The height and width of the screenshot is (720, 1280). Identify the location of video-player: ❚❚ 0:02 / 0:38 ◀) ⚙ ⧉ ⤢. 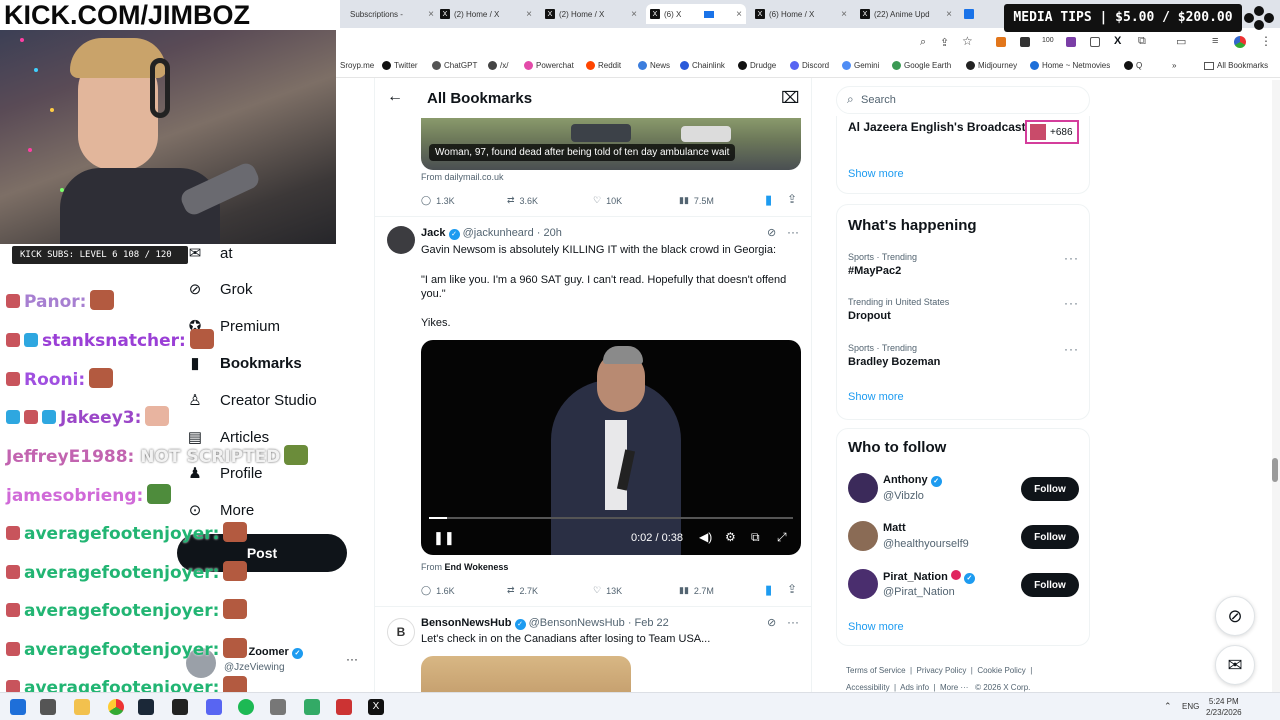
(611, 447).